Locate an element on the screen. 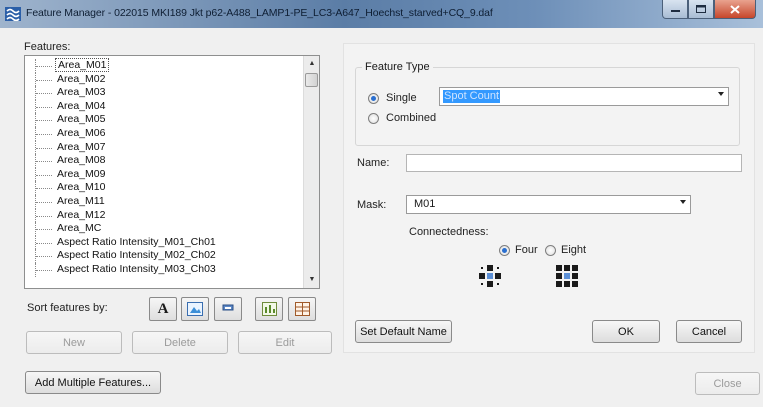 This screenshot has width=763, height=407. list-item: Area_M02 is located at coordinates (165, 79).